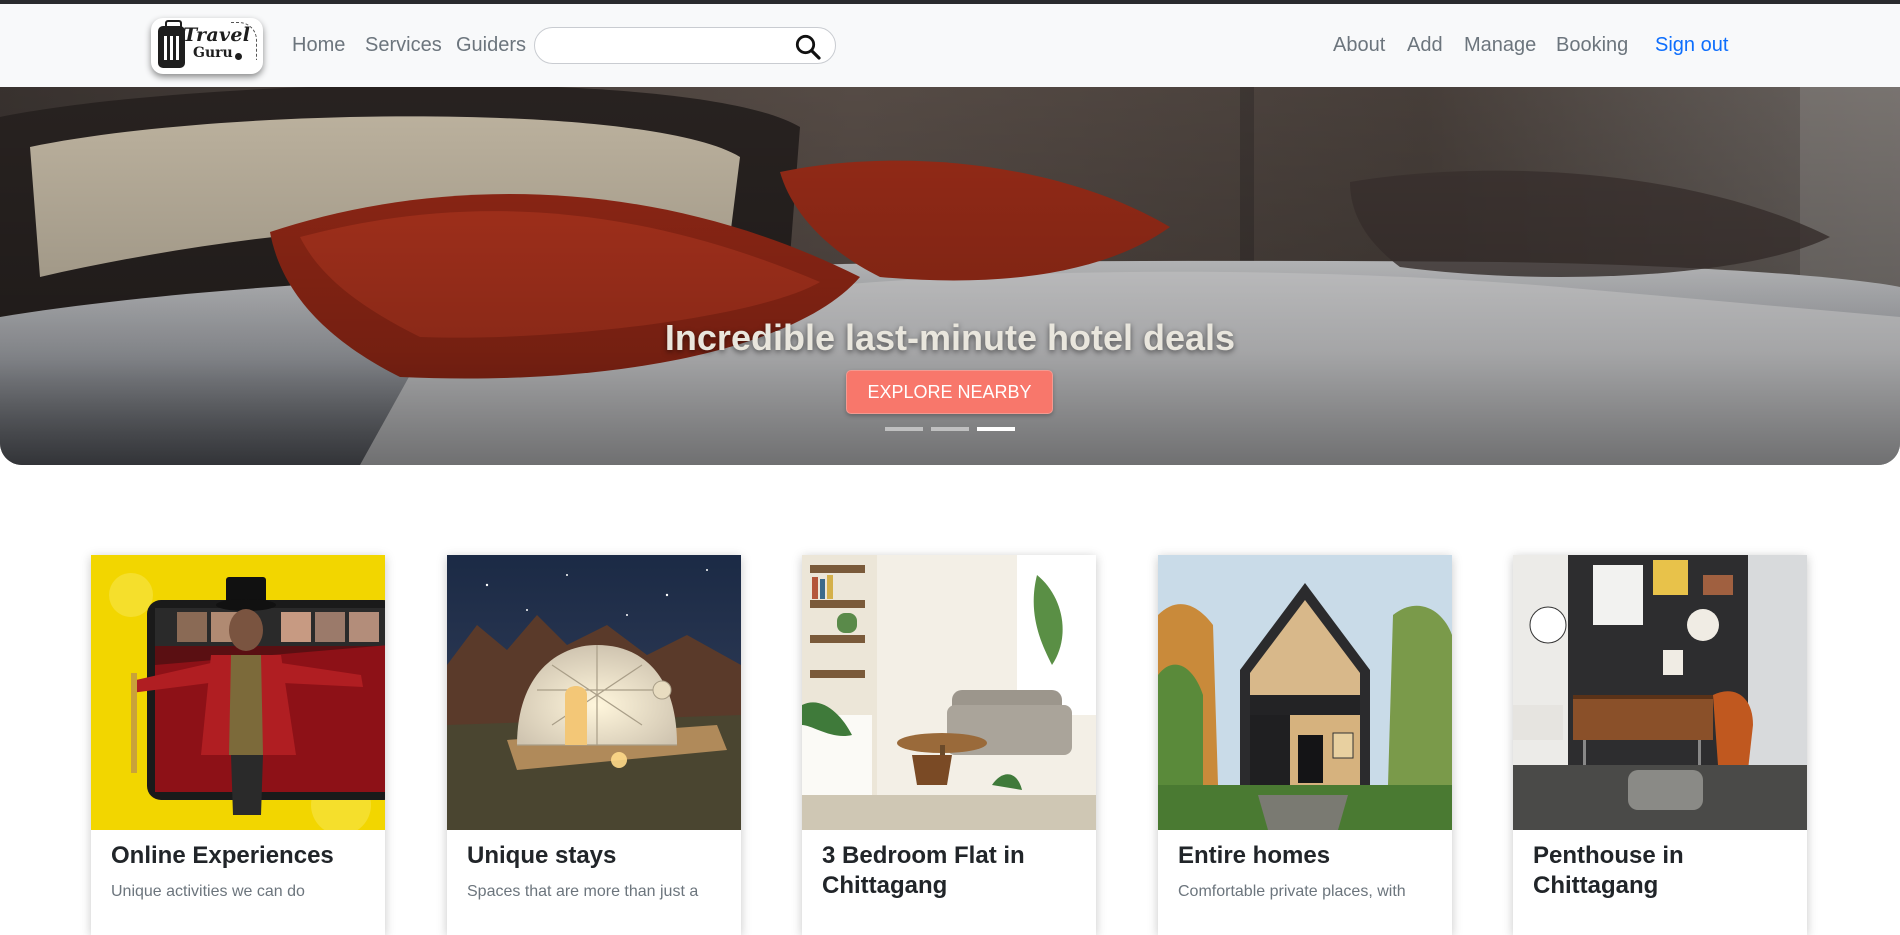 The width and height of the screenshot is (1900, 935). What do you see at coordinates (666, 46) in the screenshot?
I see `search-input` at bounding box center [666, 46].